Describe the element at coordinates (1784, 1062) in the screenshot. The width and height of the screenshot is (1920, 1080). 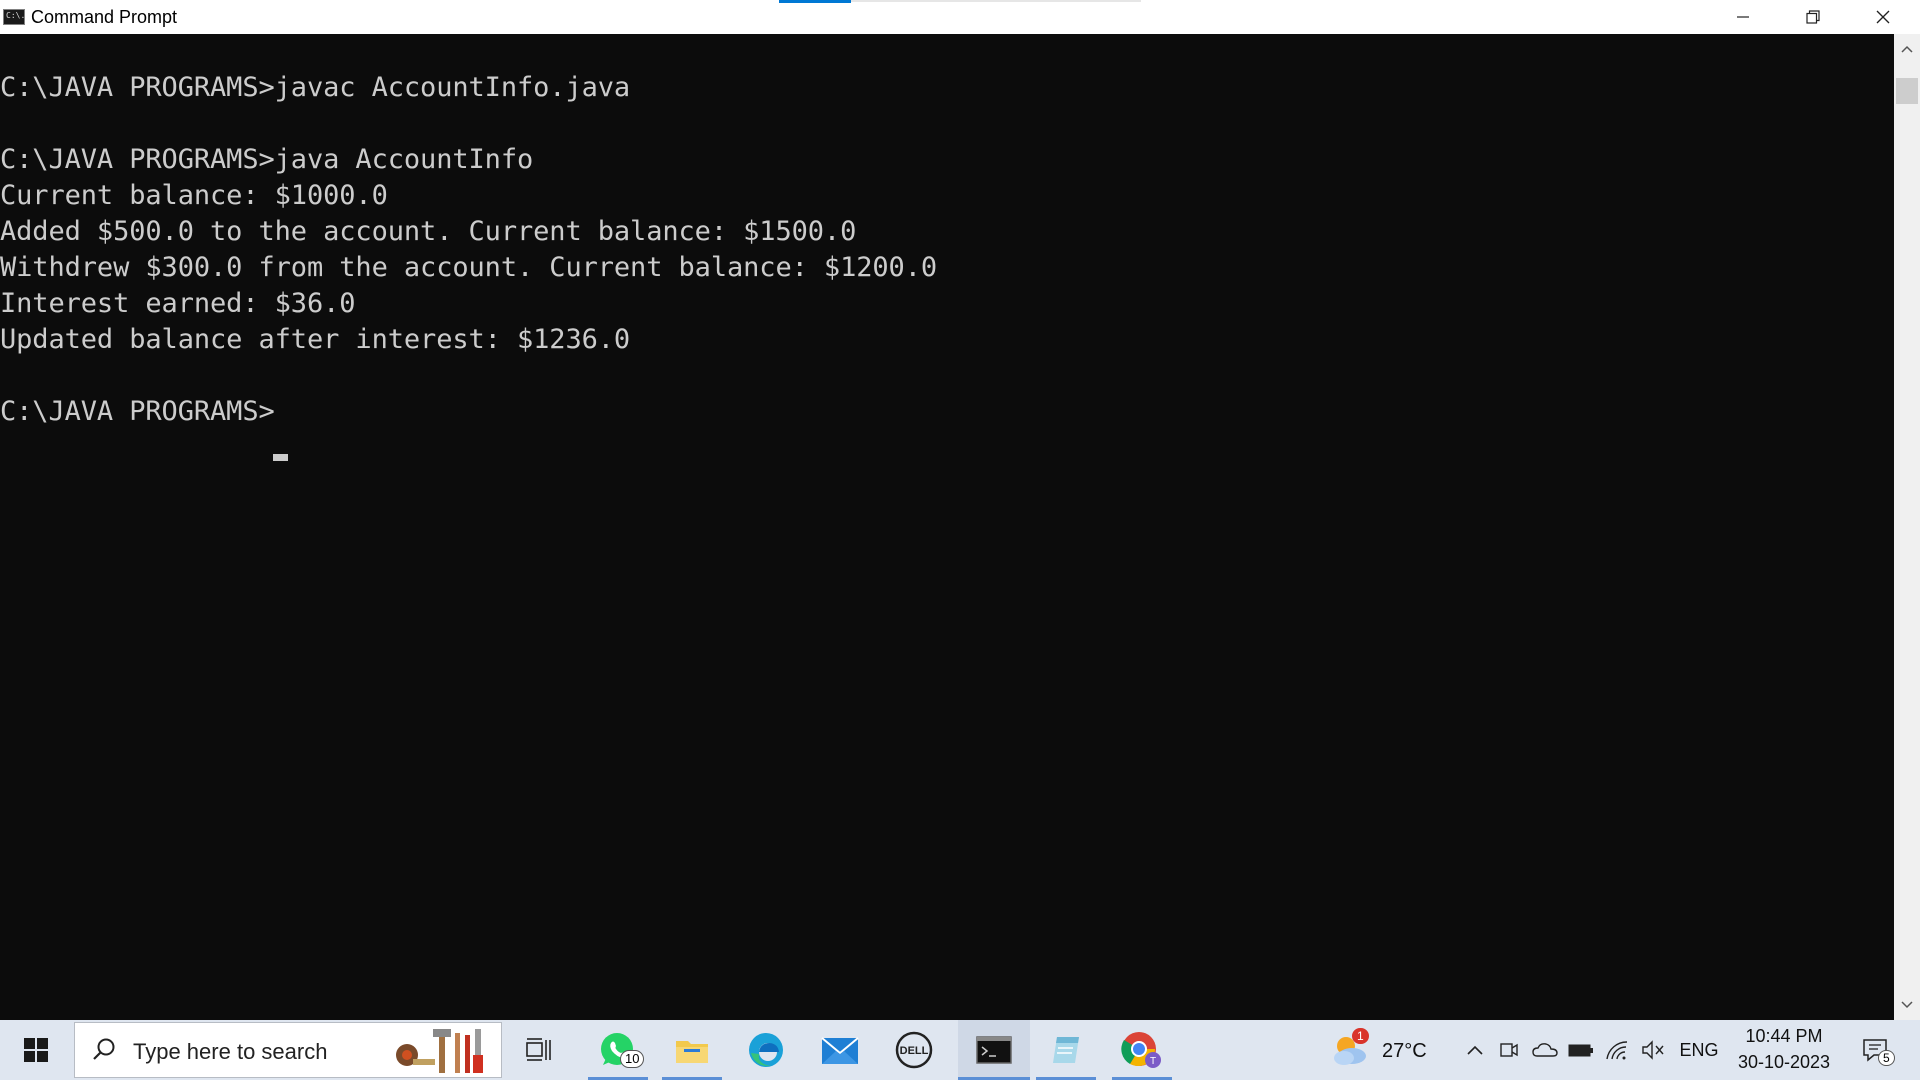
I see `clock-date: 30-10-2023` at that location.